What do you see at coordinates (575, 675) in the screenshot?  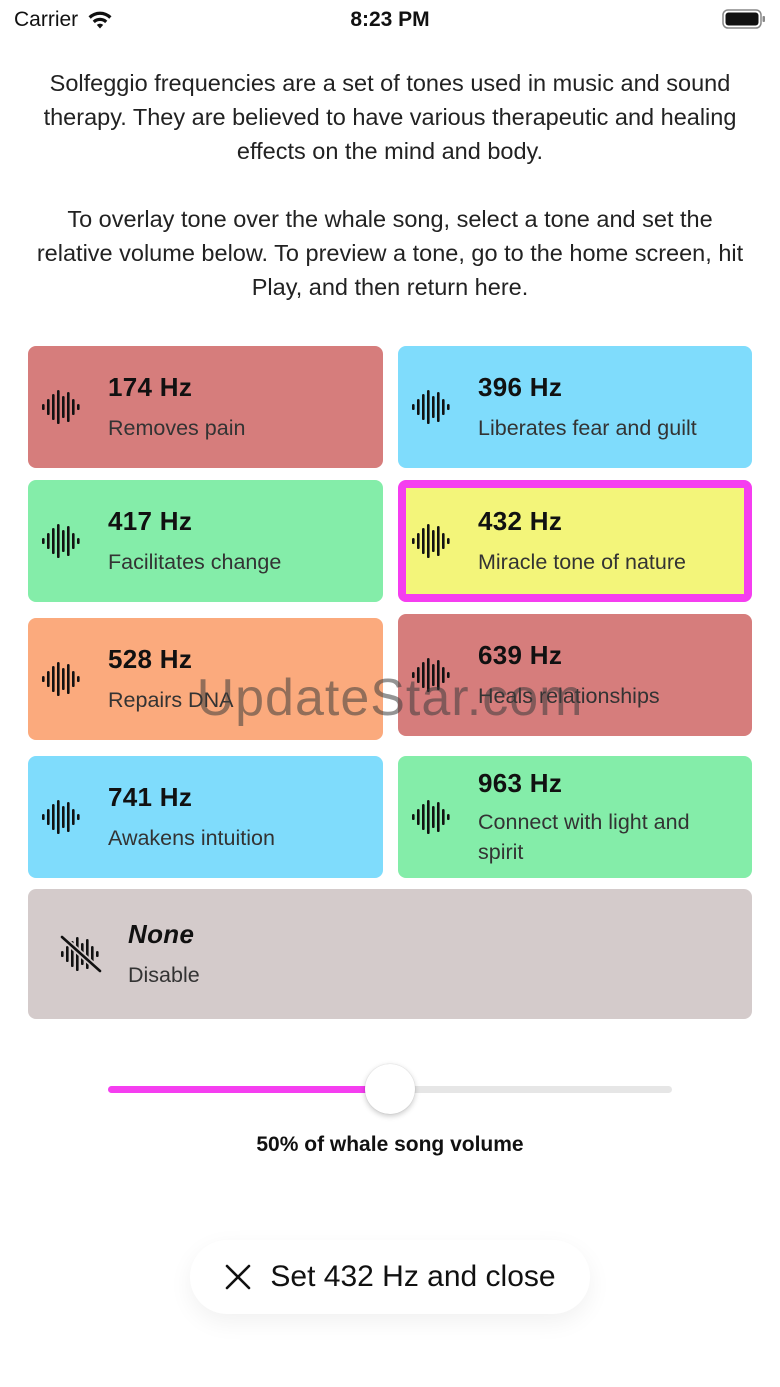 I see `tone-tile-639: 639 Hz Heals relationships` at bounding box center [575, 675].